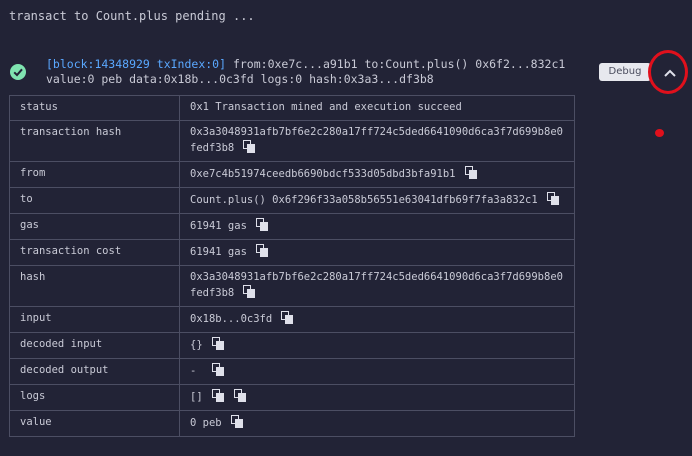  I want to click on row-key: transaction hash, so click(94, 141).